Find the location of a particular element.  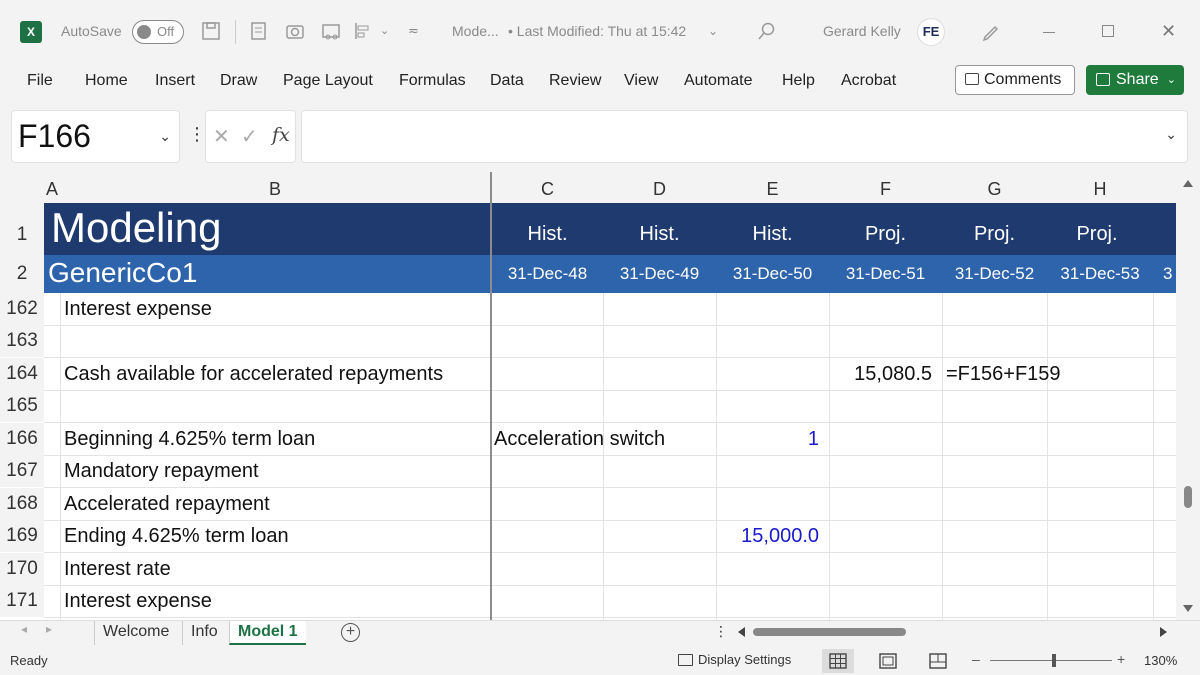

col-header-e: E is located at coordinates (772, 188).